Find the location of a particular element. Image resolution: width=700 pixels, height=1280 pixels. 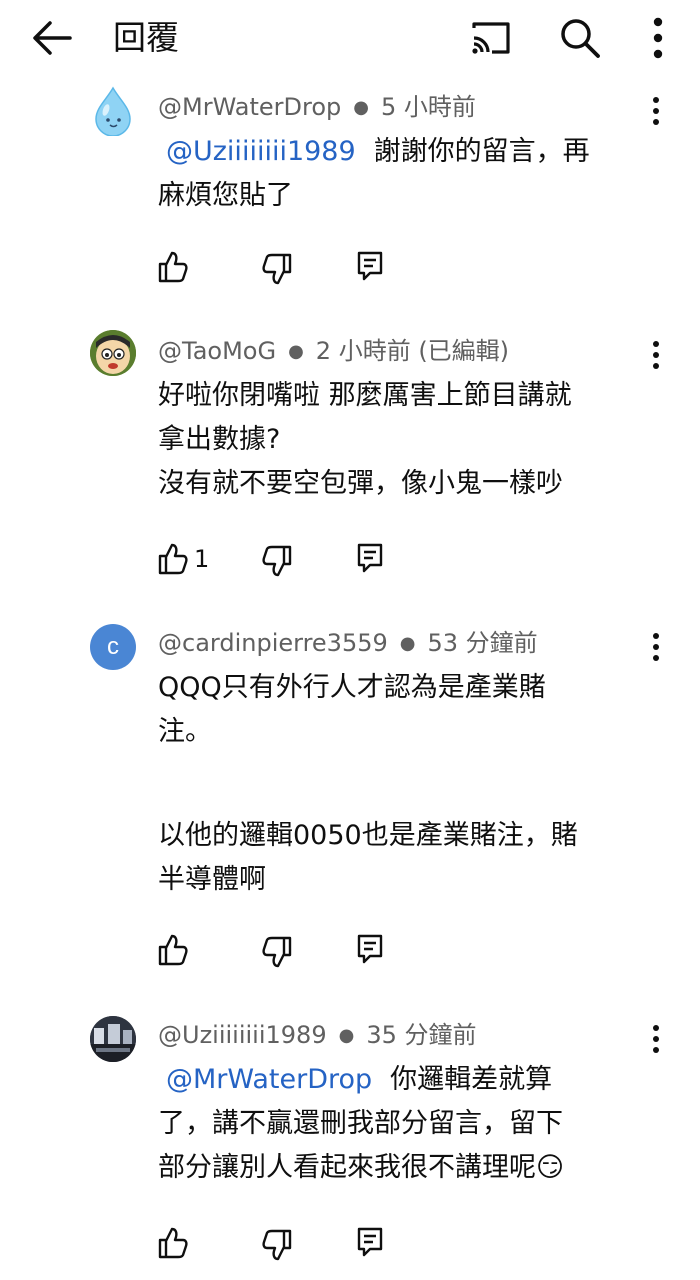

comment-time: 35 分鐘前 is located at coordinates (421, 1035).